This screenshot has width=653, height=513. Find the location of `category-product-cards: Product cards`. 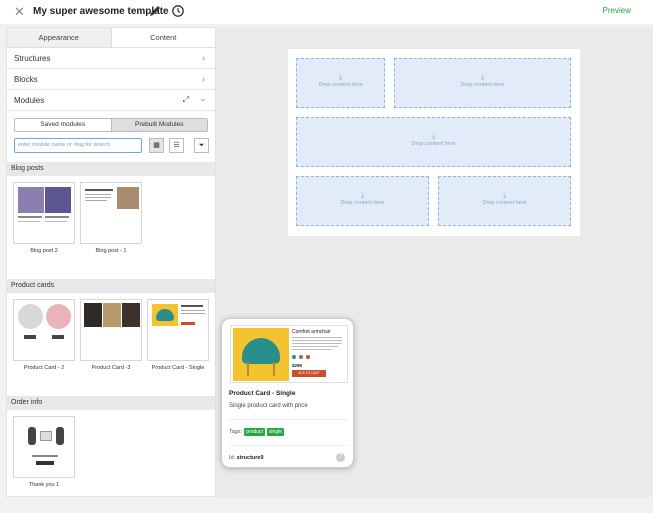

category-product-cards: Product cards is located at coordinates (111, 286).